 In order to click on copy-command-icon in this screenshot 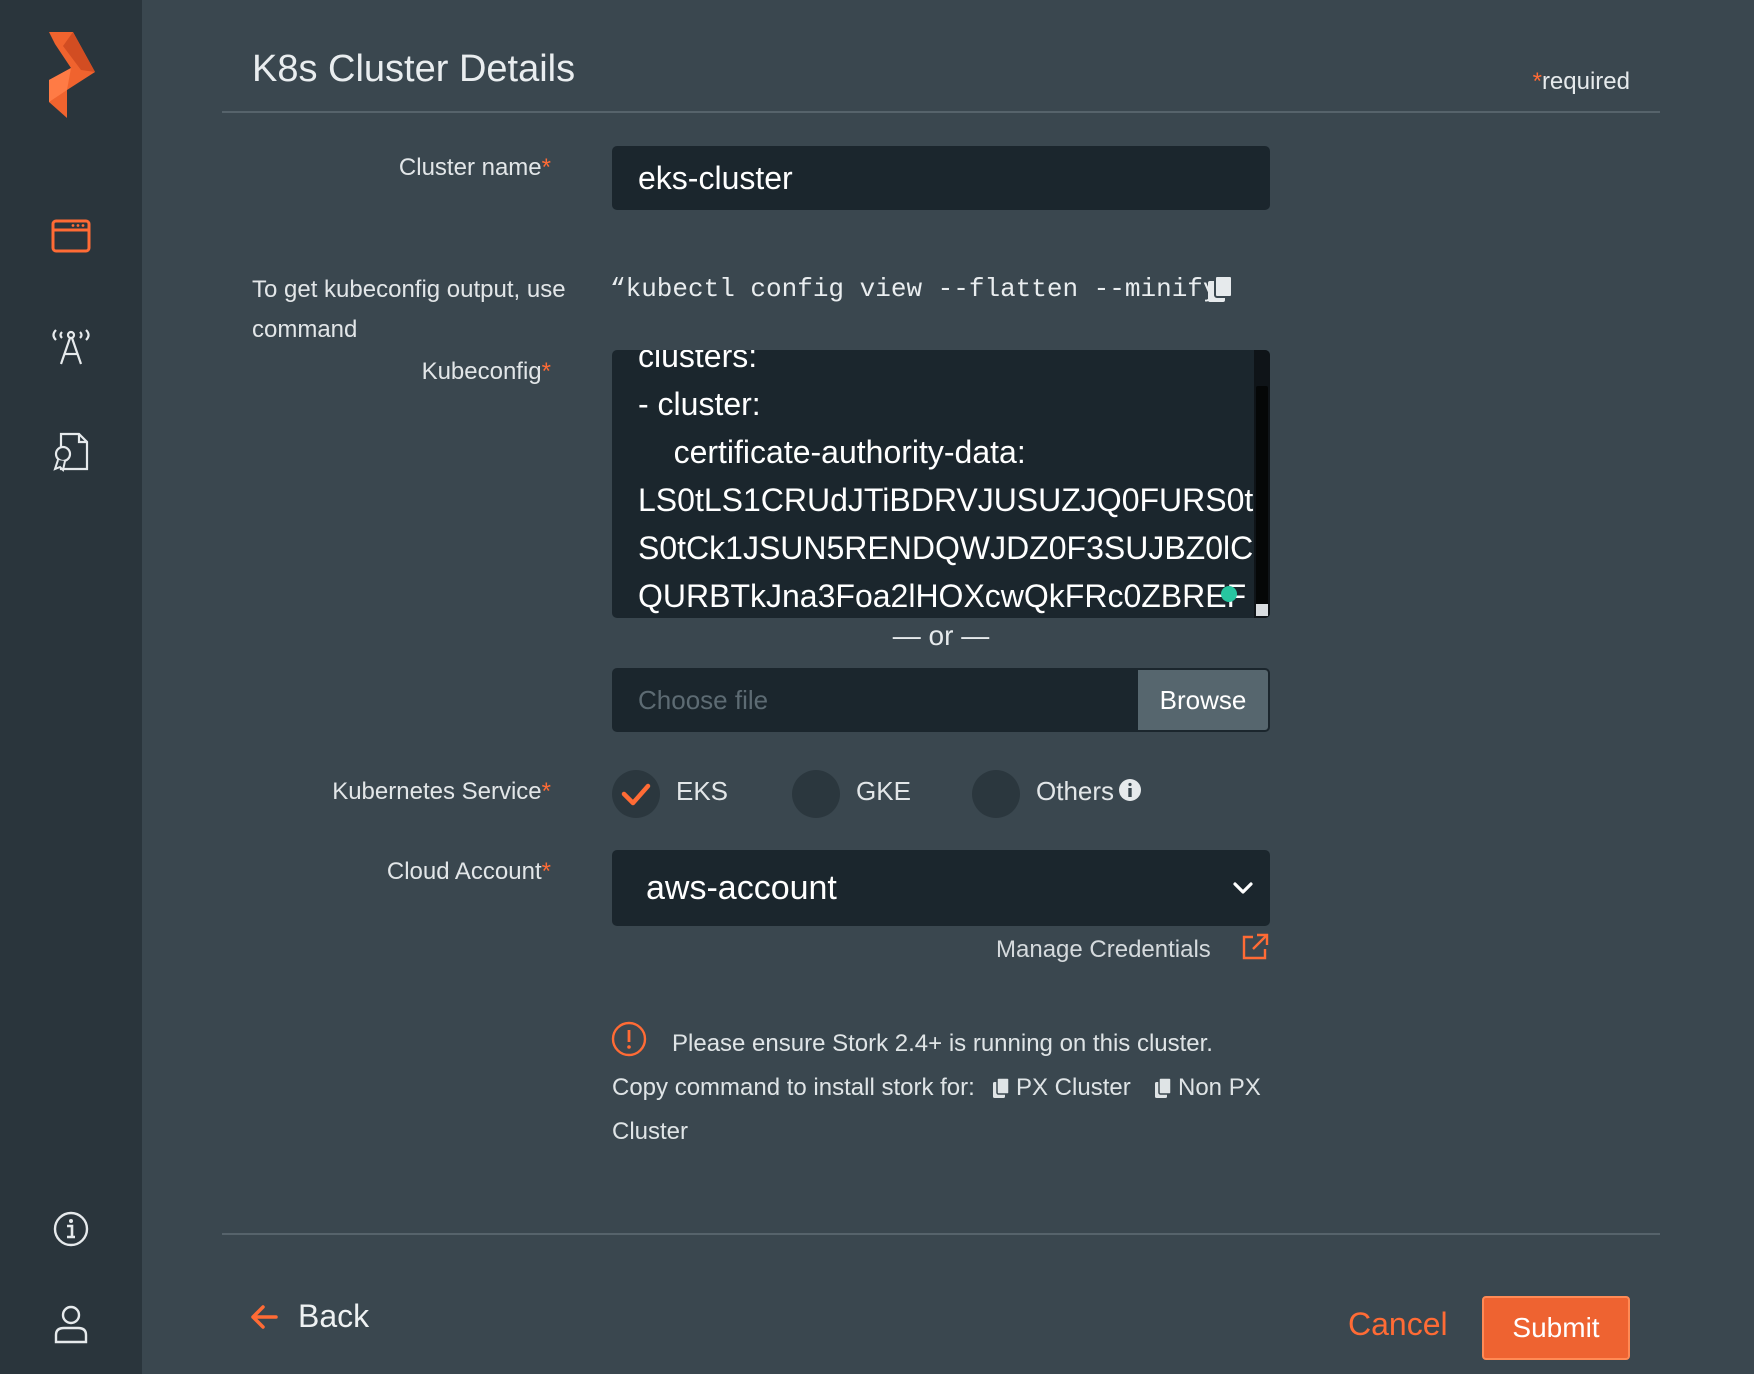, I will do `click(1220, 291)`.